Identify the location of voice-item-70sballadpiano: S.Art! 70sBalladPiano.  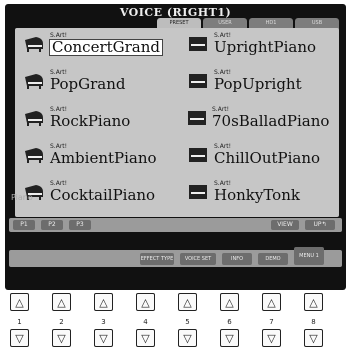
(256, 117).